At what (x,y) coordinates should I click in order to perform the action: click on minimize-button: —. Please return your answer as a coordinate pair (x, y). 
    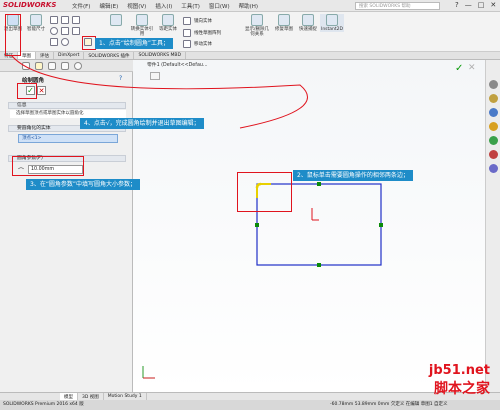
    Looking at the image, I should click on (468, 5).